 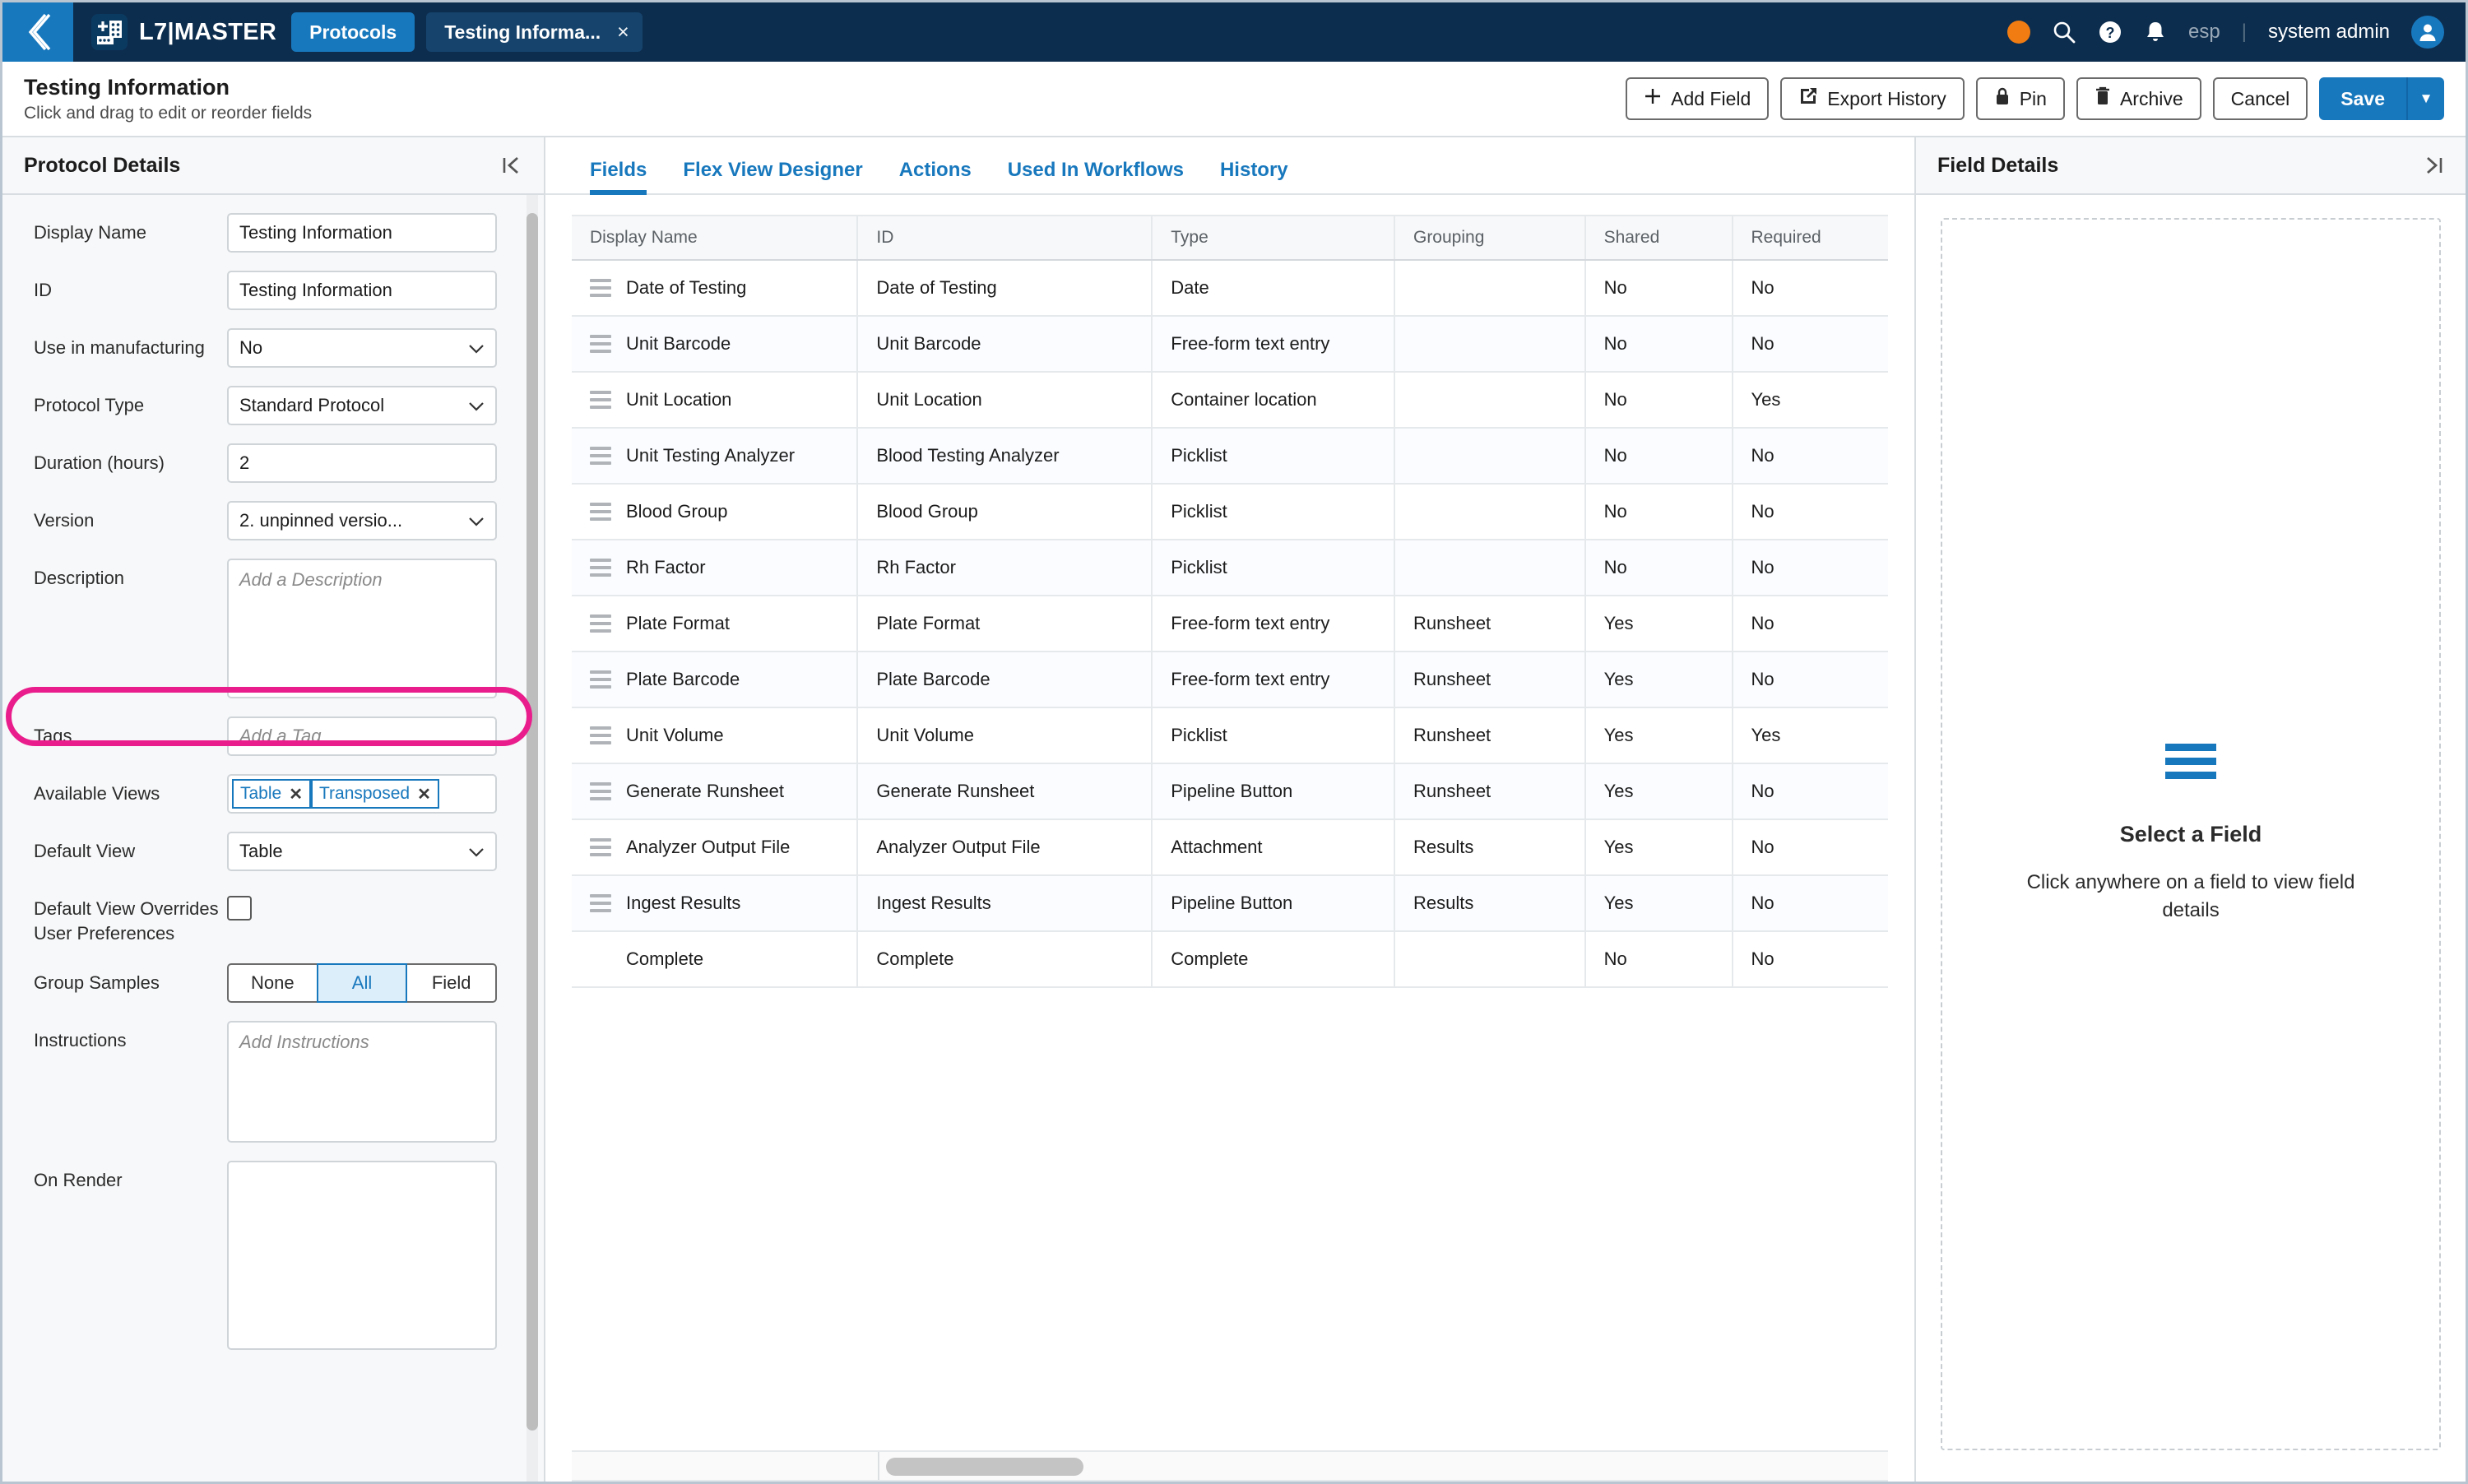 What do you see at coordinates (362, 1256) in the screenshot?
I see `on-render-editor` at bounding box center [362, 1256].